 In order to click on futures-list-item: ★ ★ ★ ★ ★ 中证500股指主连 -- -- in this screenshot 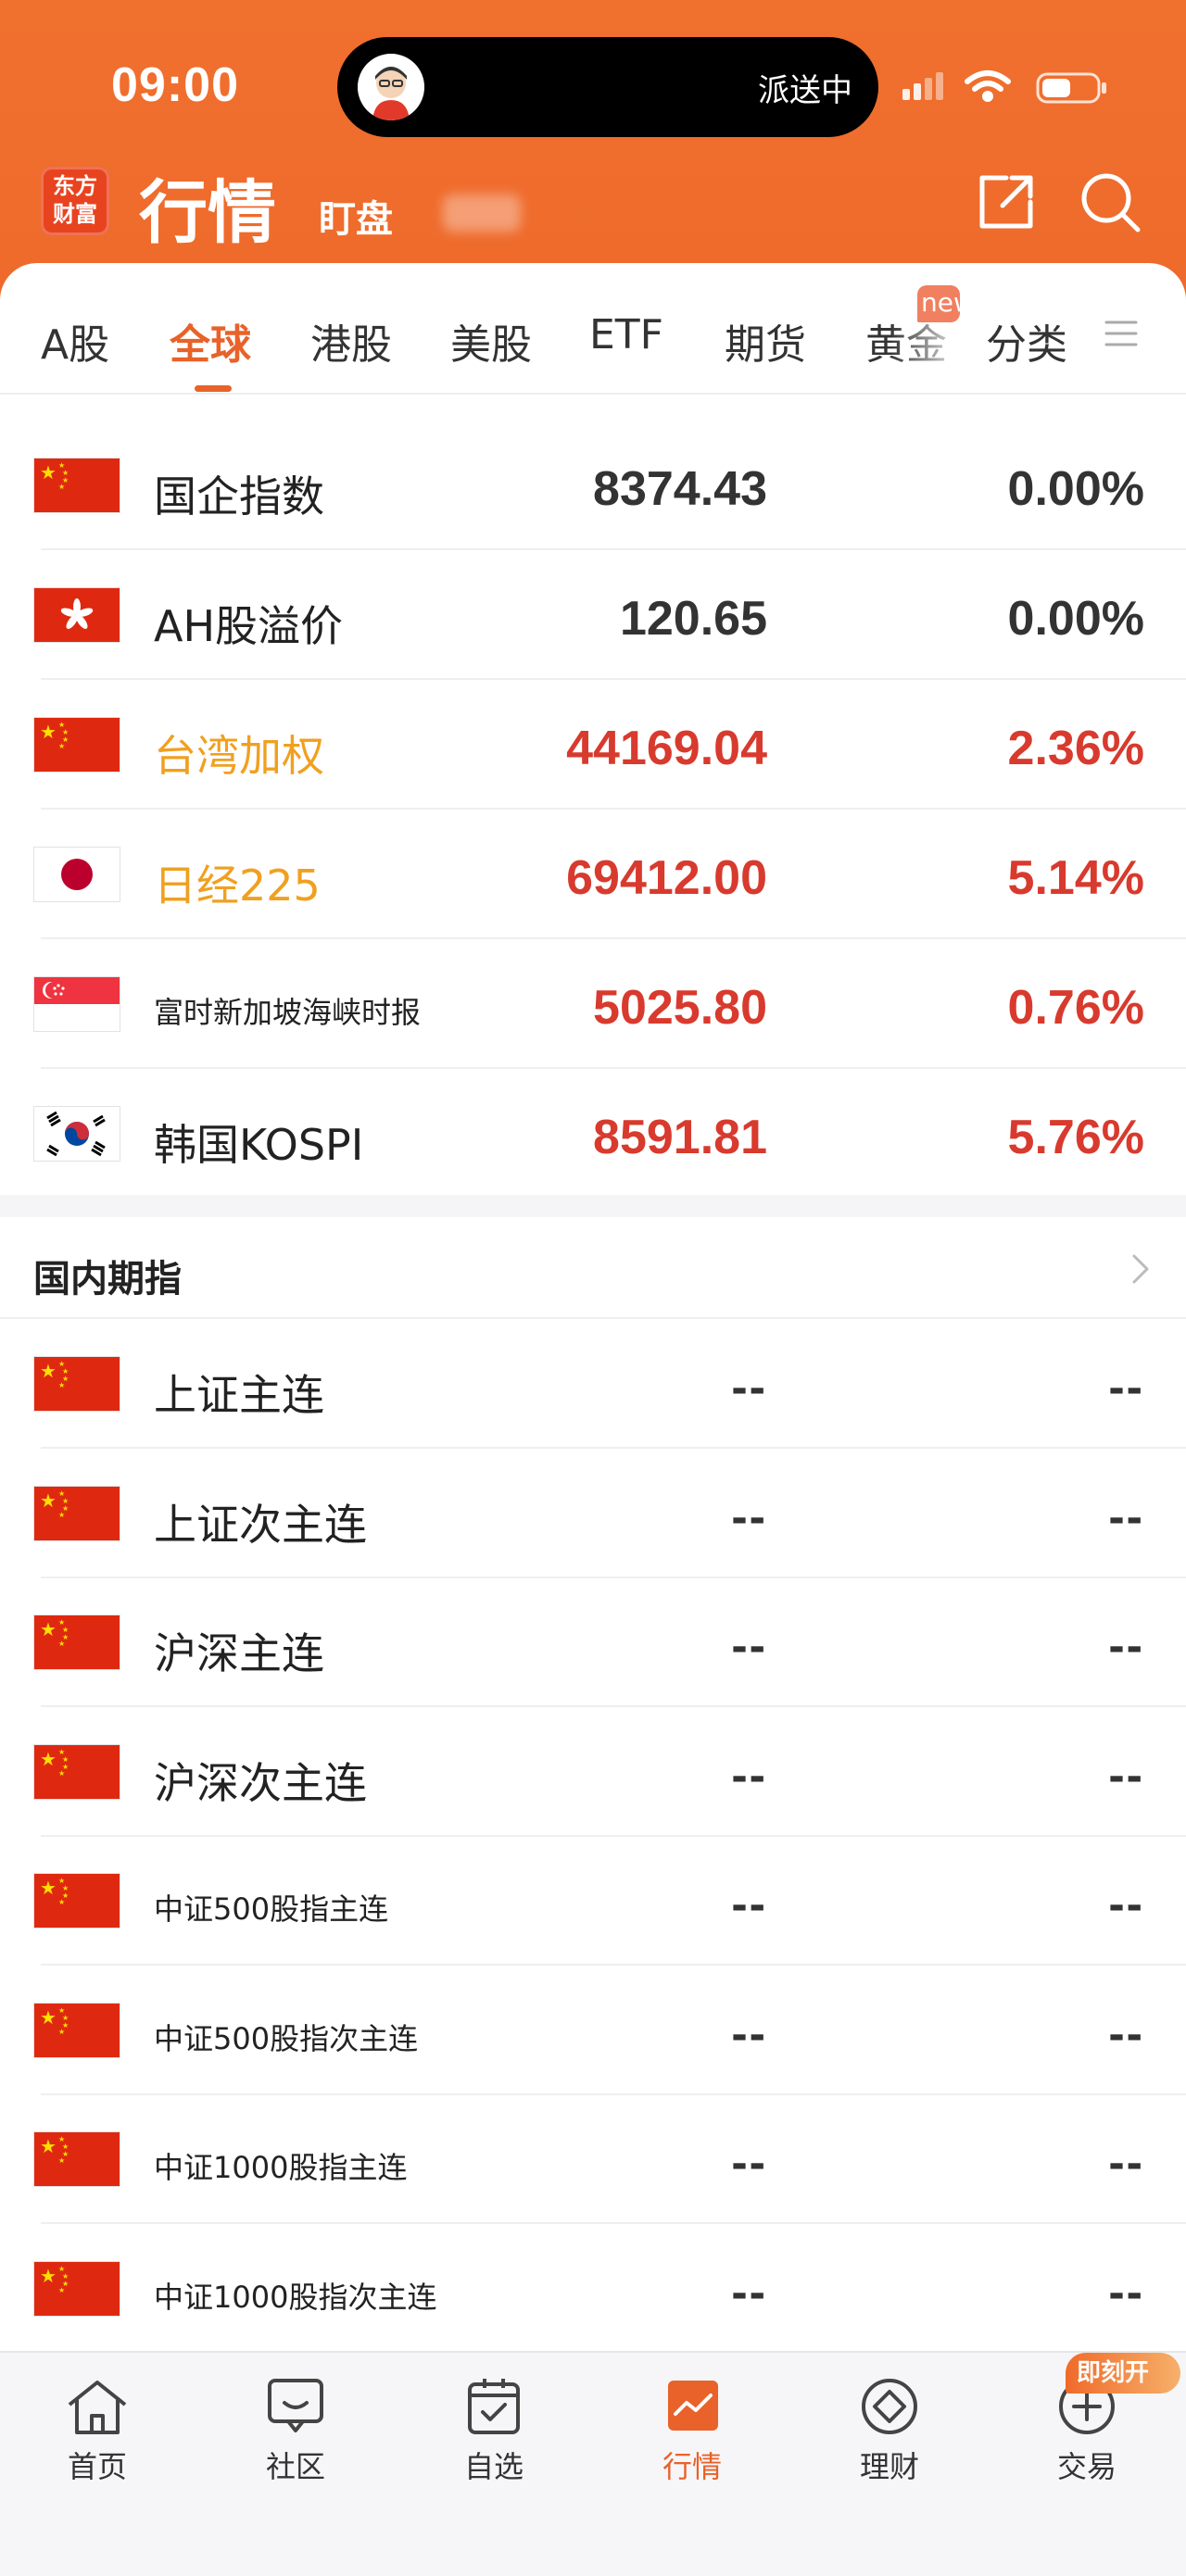, I will do `click(593, 1901)`.